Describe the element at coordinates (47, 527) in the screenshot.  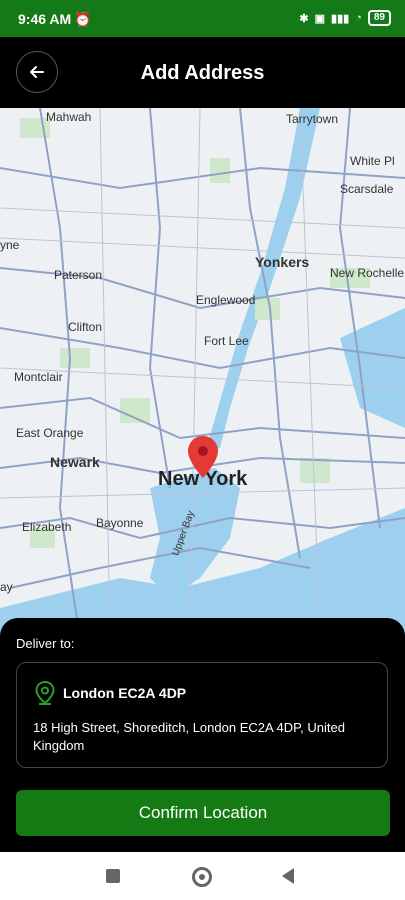
I see `map-label-elizabeth: Elizabeth` at that location.